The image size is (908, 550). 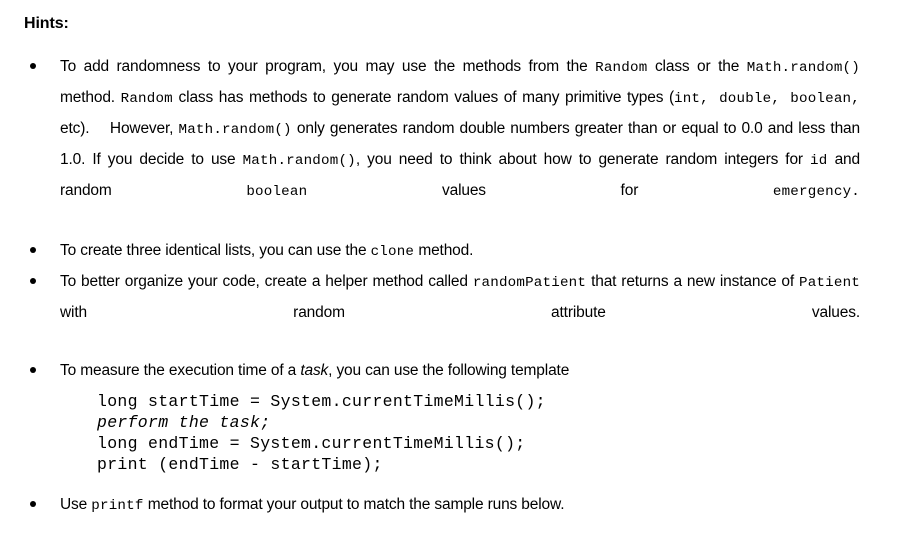 I want to click on page-title: Hints:, so click(x=46, y=23).